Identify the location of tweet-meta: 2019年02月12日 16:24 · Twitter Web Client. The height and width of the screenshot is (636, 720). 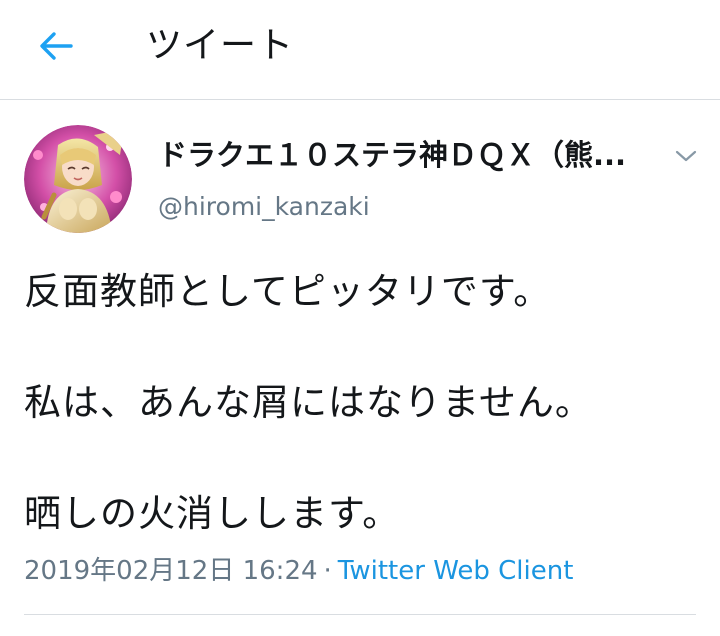
(298, 571).